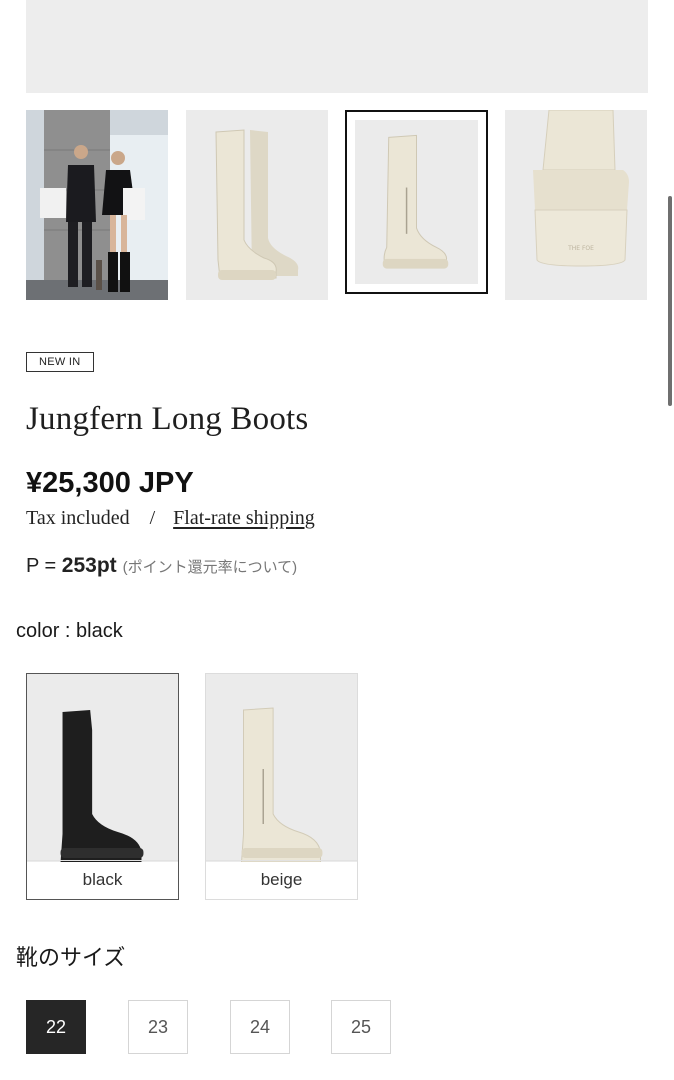  Describe the element at coordinates (580, 248) in the screenshot. I see `svg-text: THE FOE` at that location.